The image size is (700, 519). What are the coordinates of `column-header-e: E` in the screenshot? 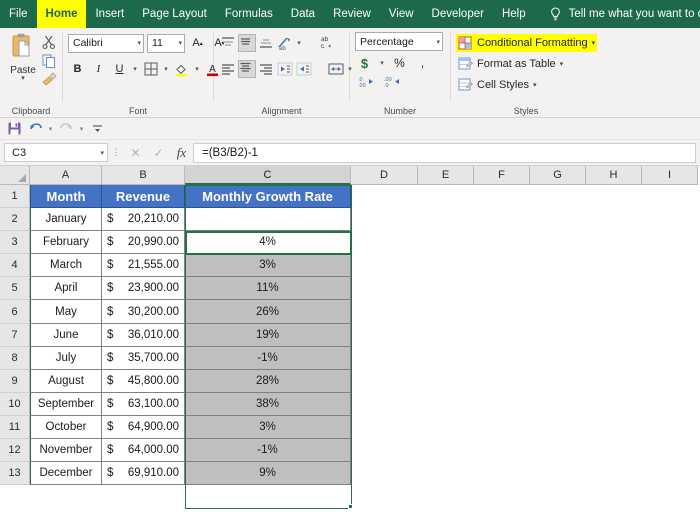 It's located at (446, 175).